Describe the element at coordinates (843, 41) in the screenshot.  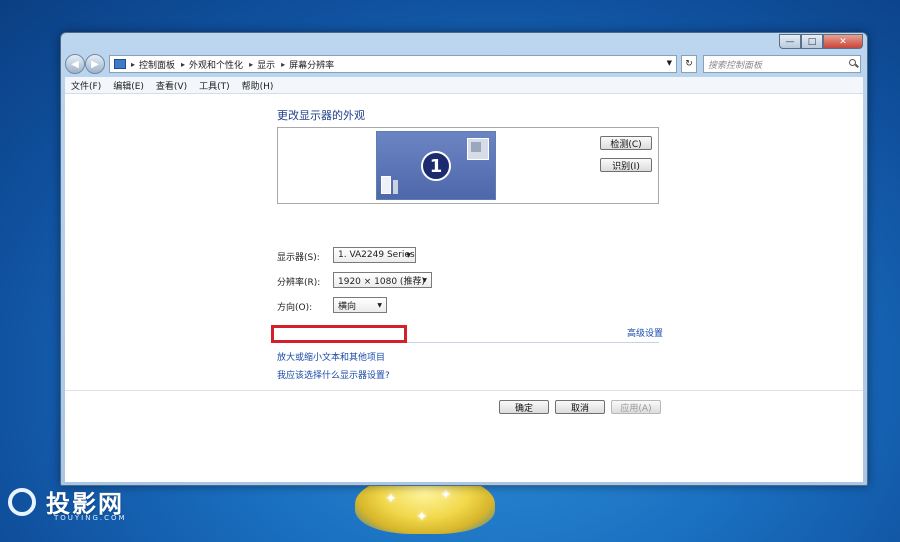
I see `close-button: ✕` at that location.